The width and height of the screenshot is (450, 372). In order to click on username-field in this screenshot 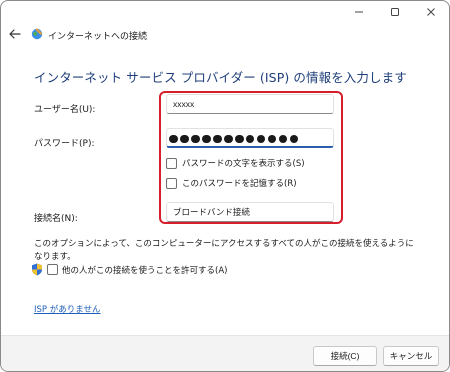, I will do `click(250, 104)`.